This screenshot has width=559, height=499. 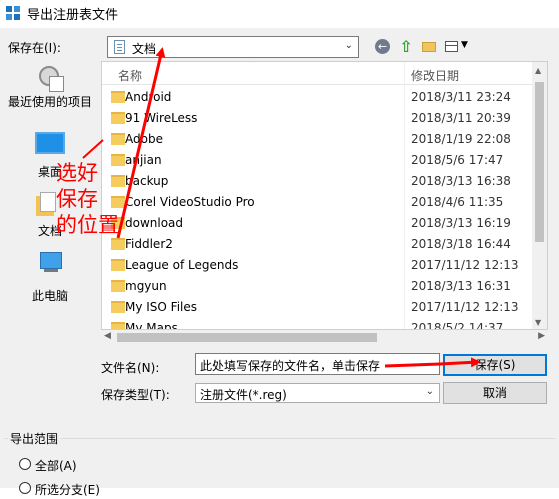 I want to click on horizontal-scroll-thumb, so click(x=247, y=337).